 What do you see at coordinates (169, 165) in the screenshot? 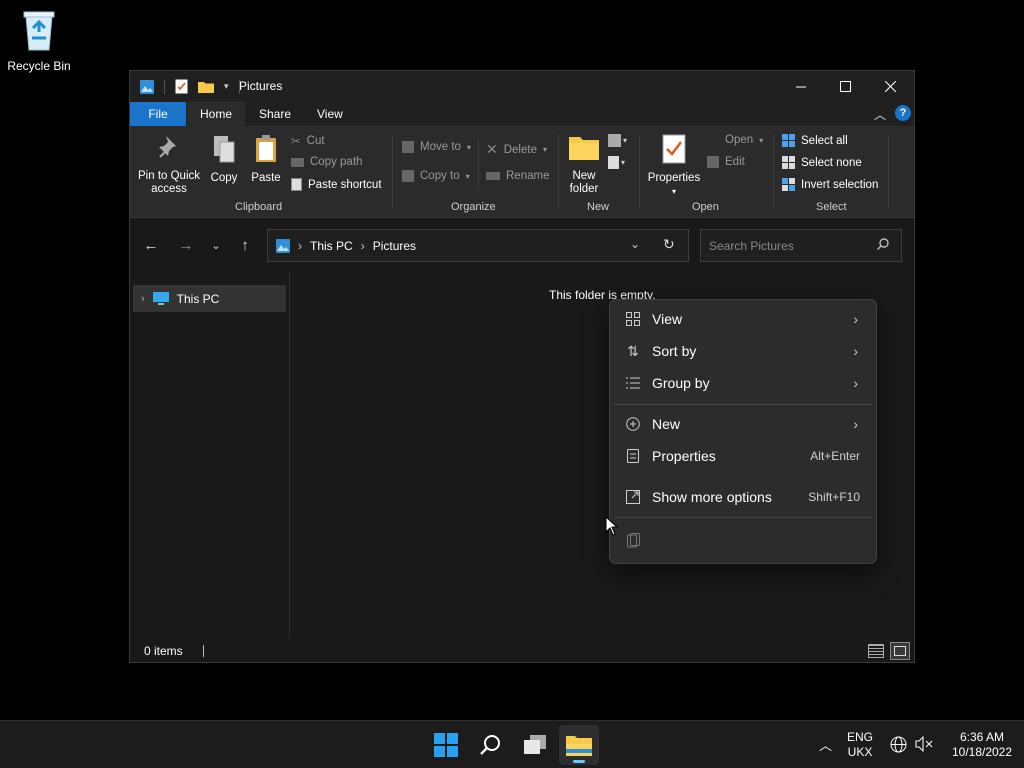
I see `pin-quick-access-button: Pin to Quick access` at bounding box center [169, 165].